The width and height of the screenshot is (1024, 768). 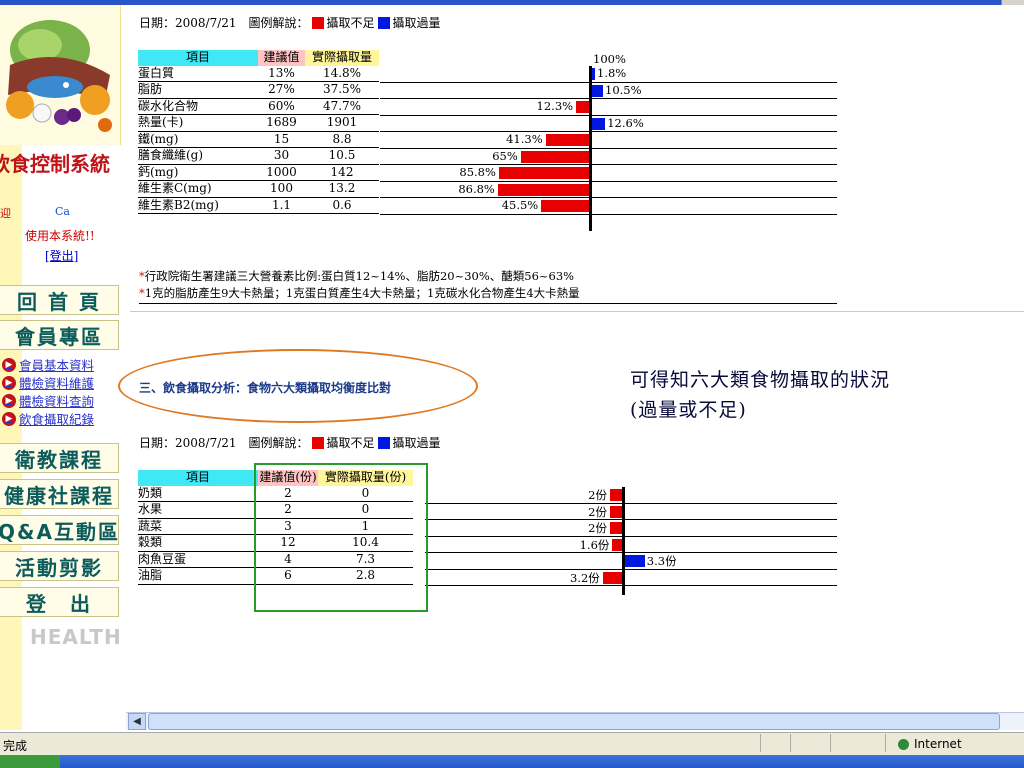 What do you see at coordinates (137, 721) in the screenshot?
I see `scroll-left-arrow-icon: ◀` at bounding box center [137, 721].